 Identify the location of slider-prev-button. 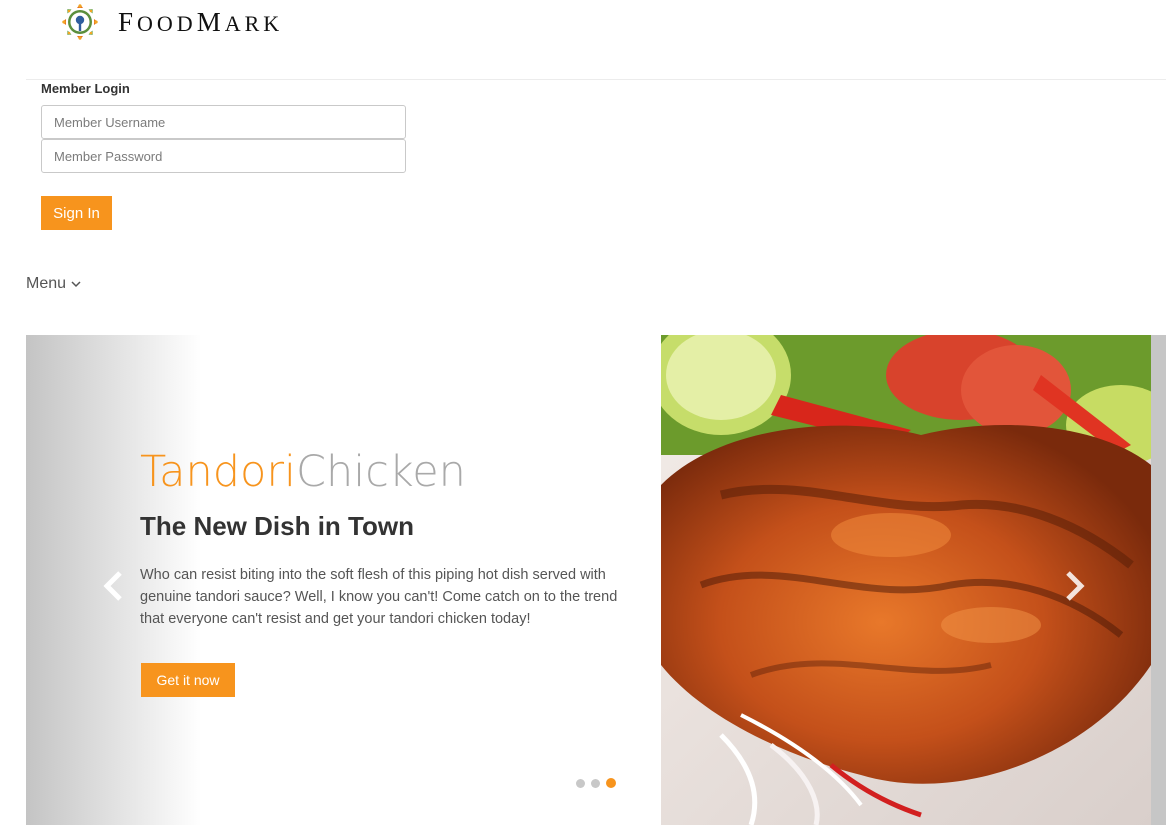
(113, 588).